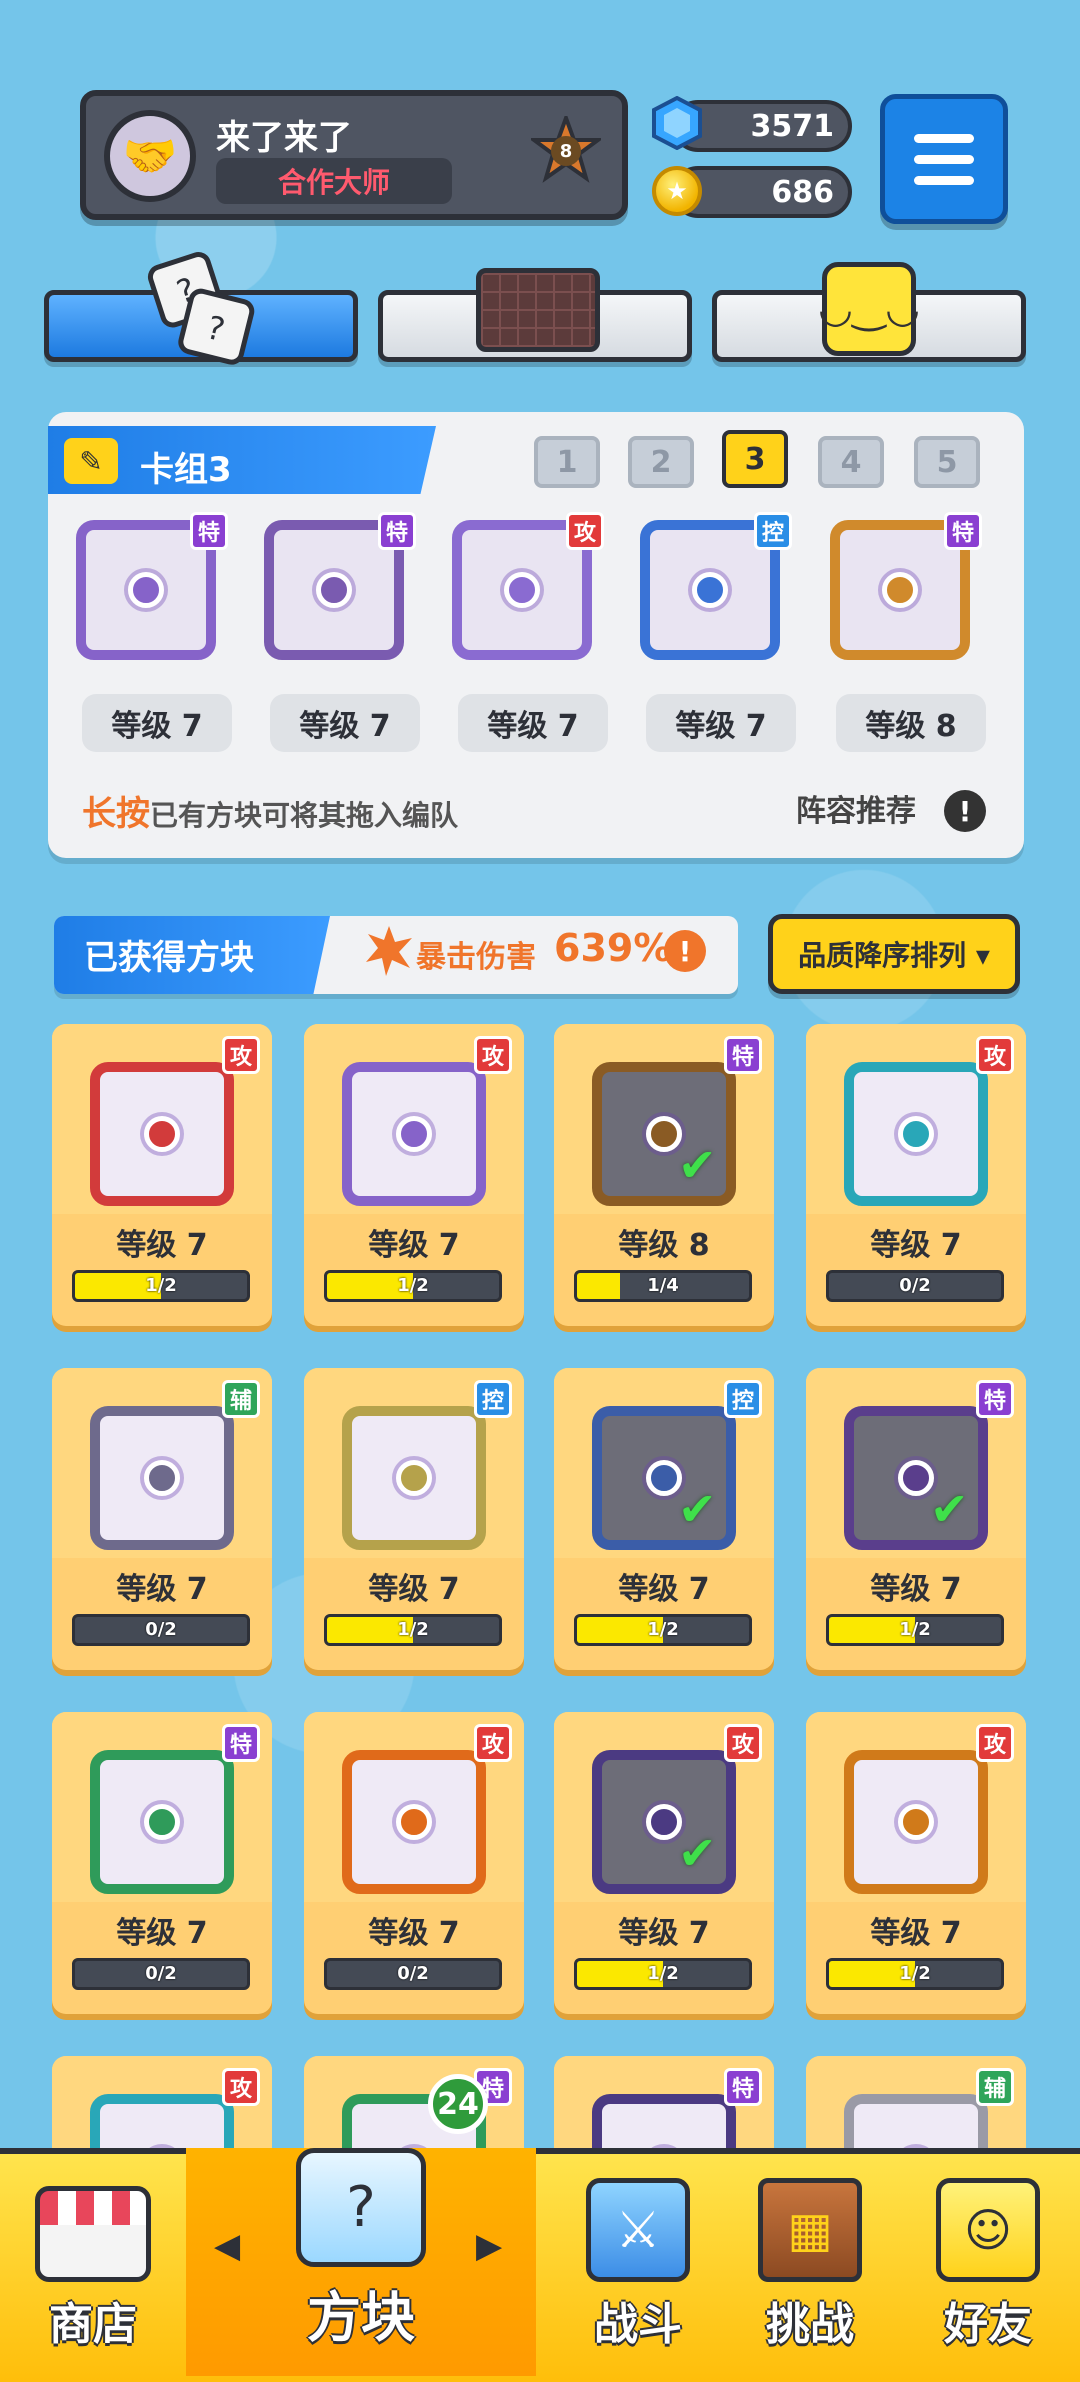 The image size is (1080, 2382). Describe the element at coordinates (567, 462) in the screenshot. I see `deck-slot-1: 1` at that location.